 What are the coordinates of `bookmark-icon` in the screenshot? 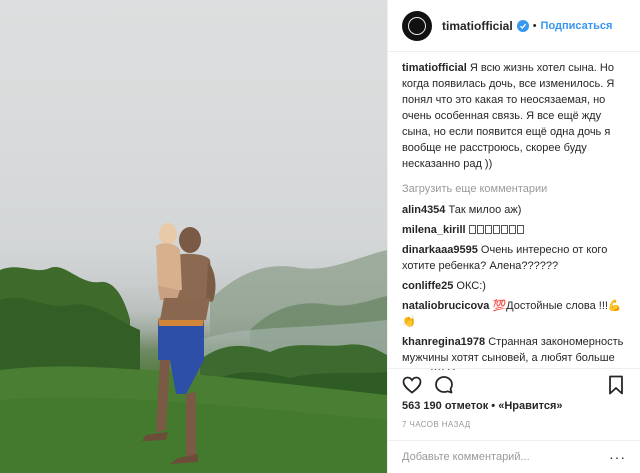 It's located at (616, 385).